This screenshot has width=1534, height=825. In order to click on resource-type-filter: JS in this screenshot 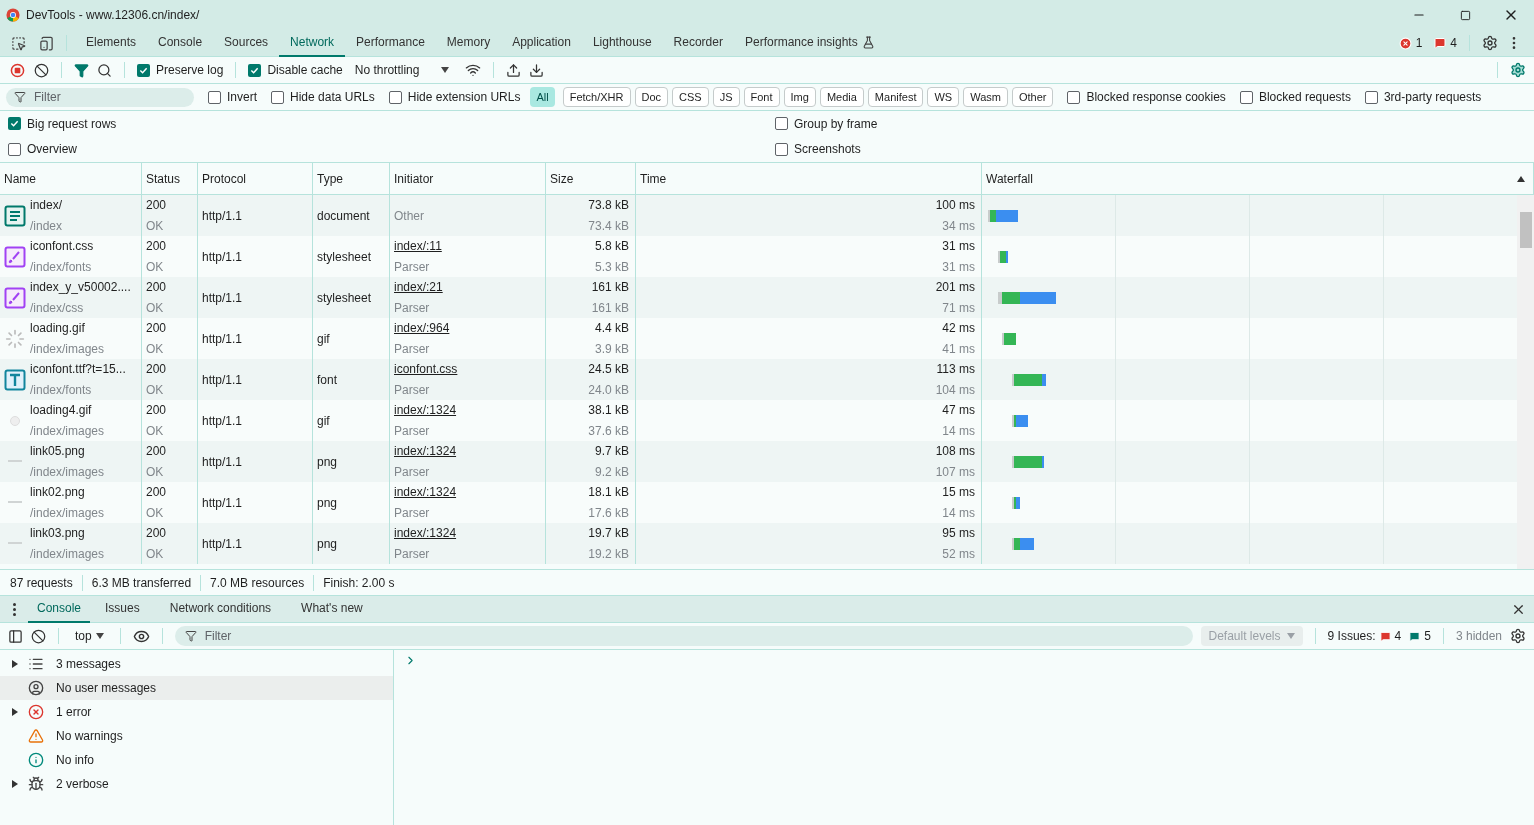, I will do `click(726, 97)`.